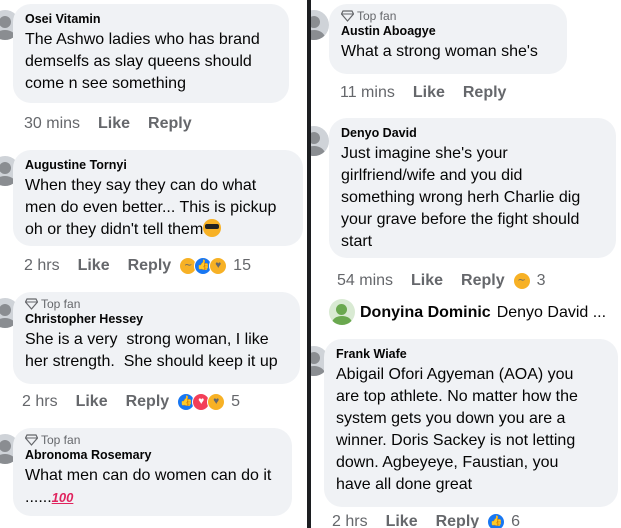  I want to click on comment-meta: 2 hrs Like Reply ∼ 👍 ♥ 15, so click(137, 266).